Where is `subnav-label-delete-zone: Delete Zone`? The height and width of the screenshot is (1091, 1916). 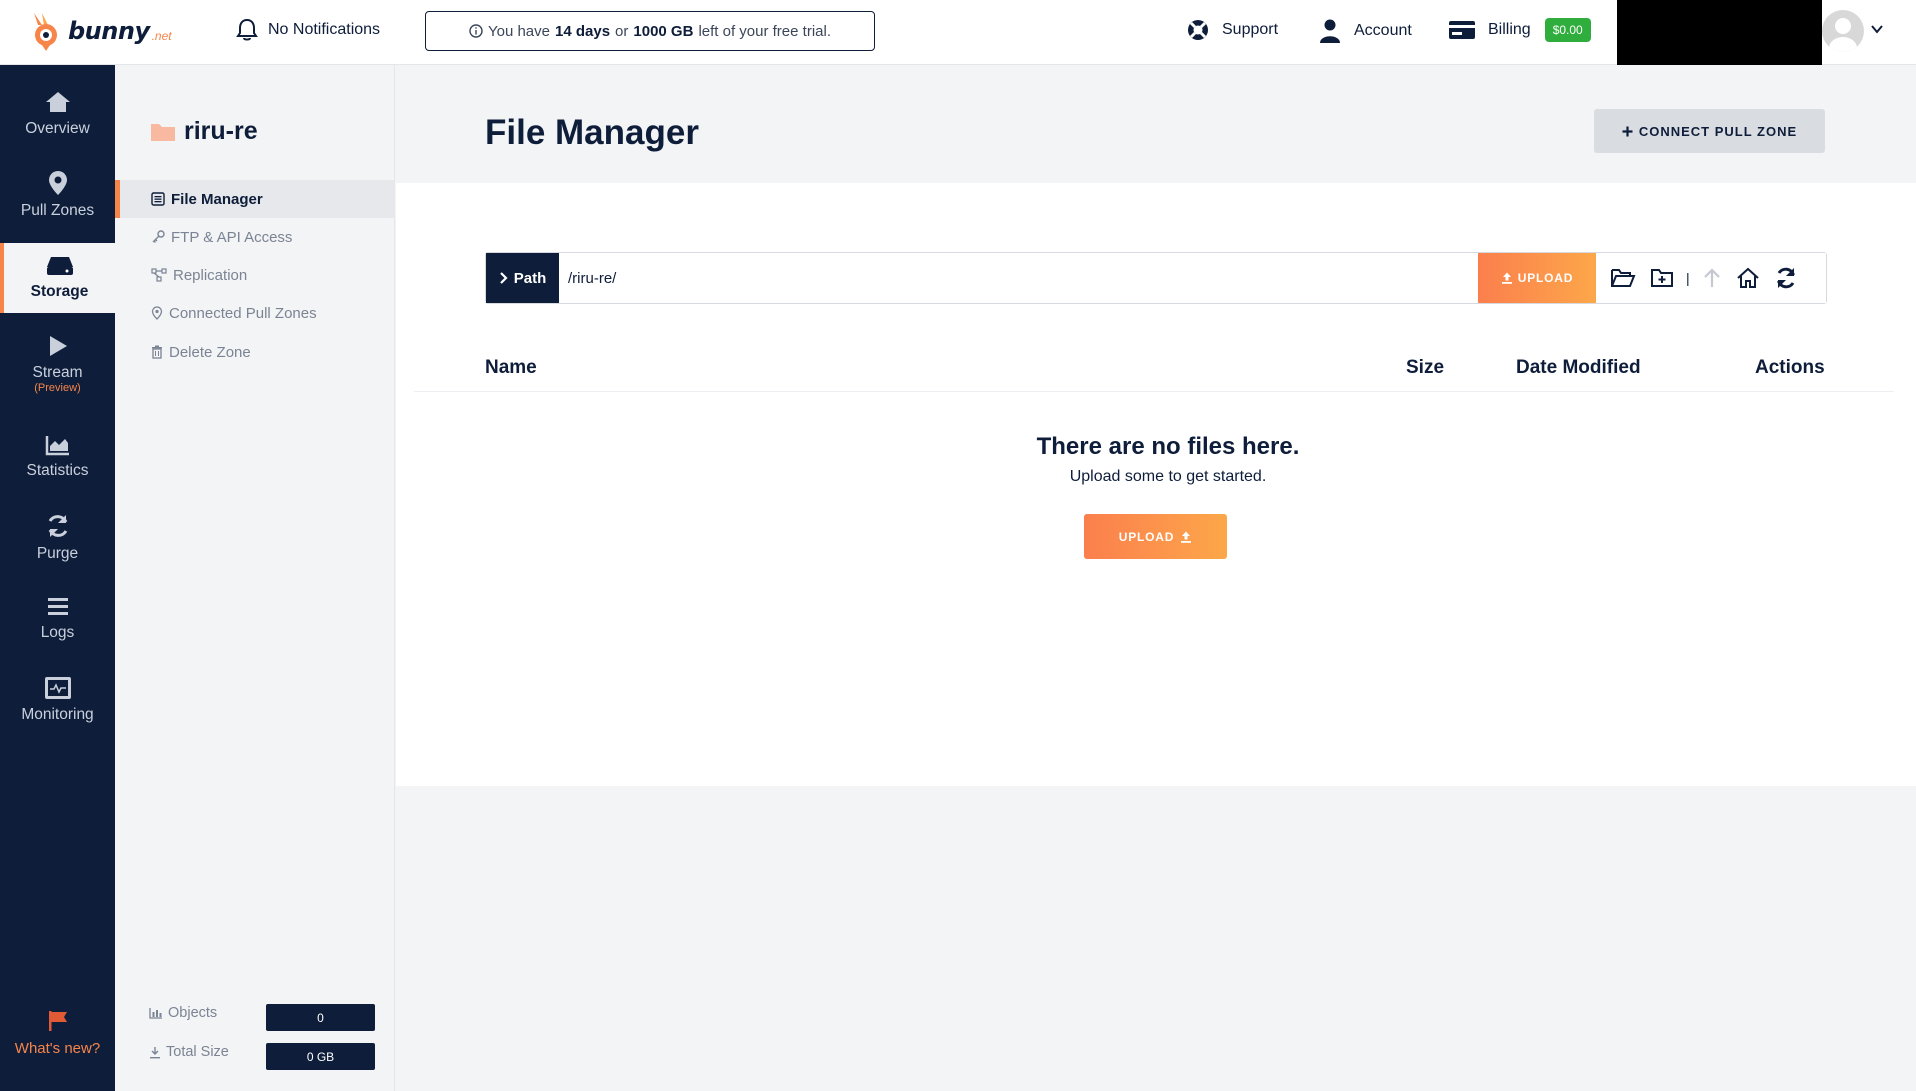
subnav-label-delete-zone: Delete Zone is located at coordinates (210, 352).